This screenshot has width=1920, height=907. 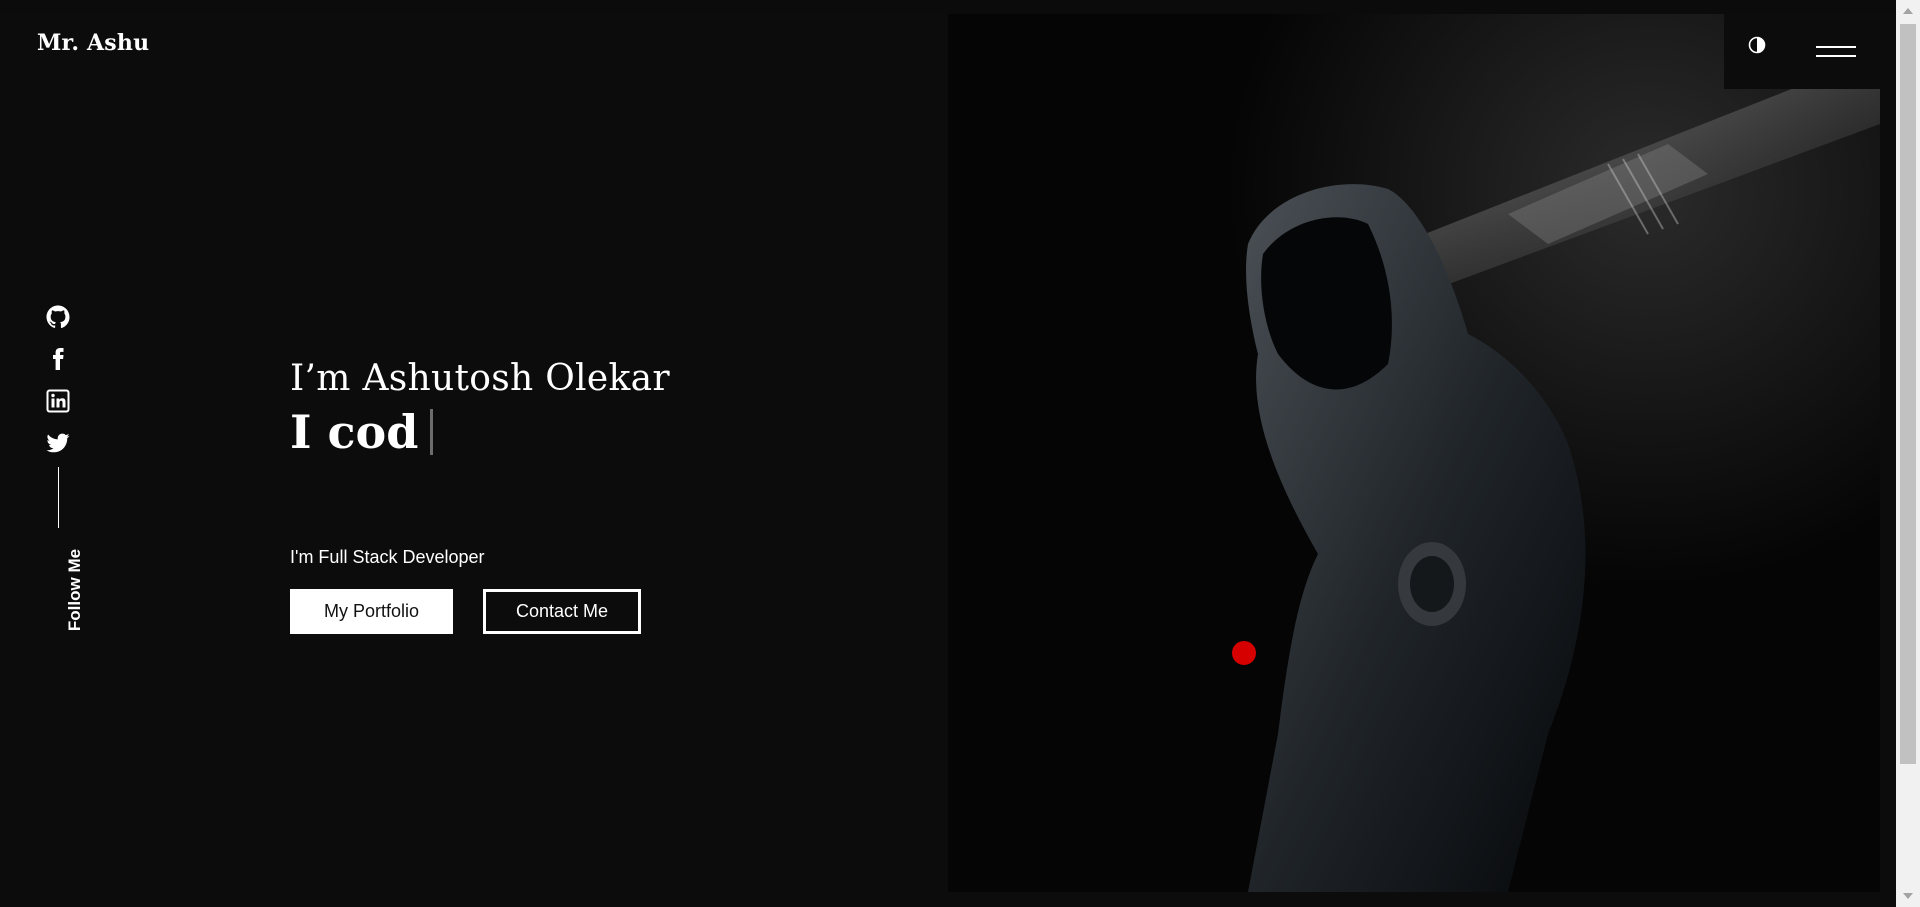 What do you see at coordinates (59, 444) in the screenshot?
I see `twitter-icon` at bounding box center [59, 444].